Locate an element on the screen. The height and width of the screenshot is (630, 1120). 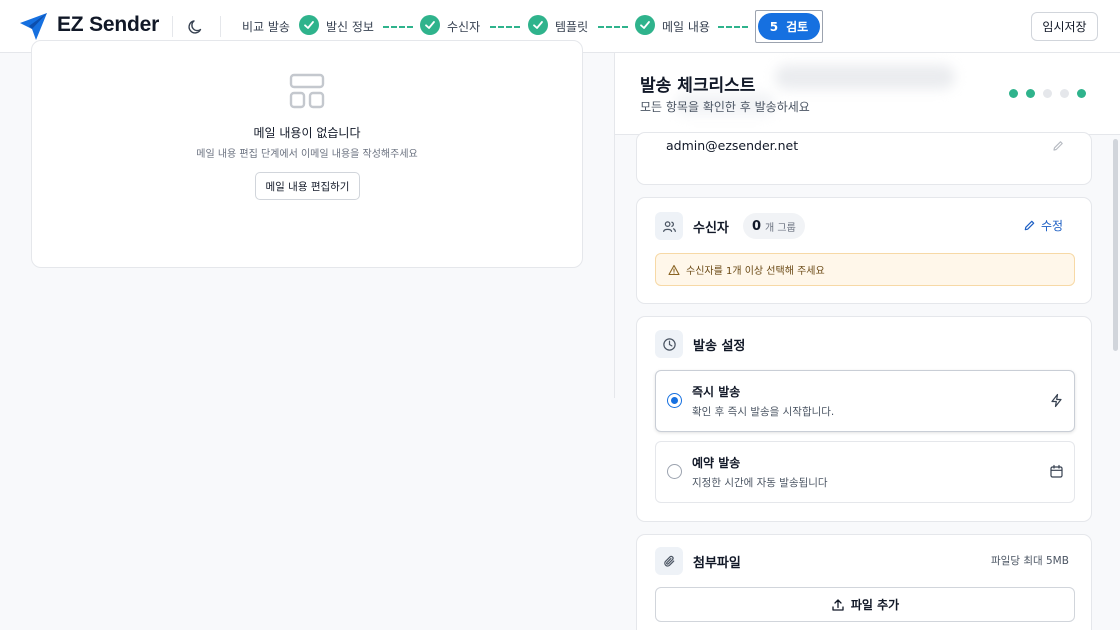
warning-text: 수신자를 1개 이상 선택해 주세요 is located at coordinates (755, 271).